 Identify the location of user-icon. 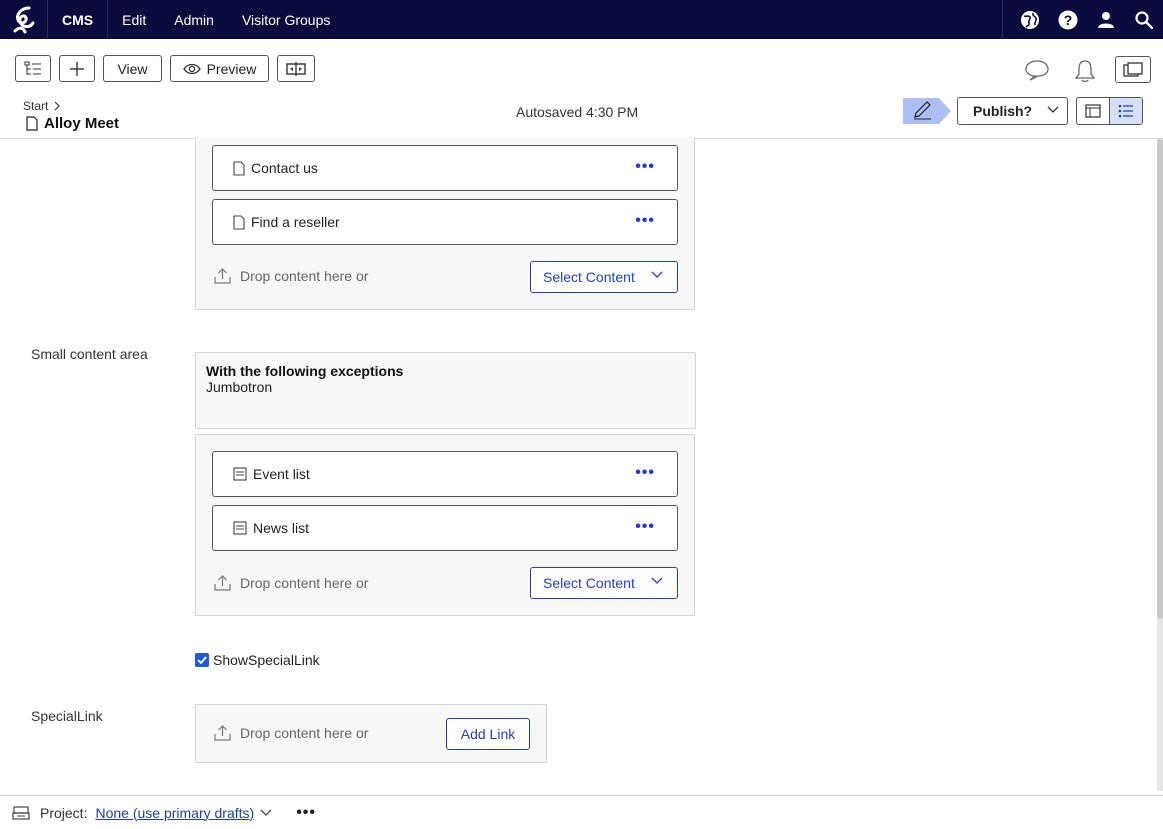
(1106, 19).